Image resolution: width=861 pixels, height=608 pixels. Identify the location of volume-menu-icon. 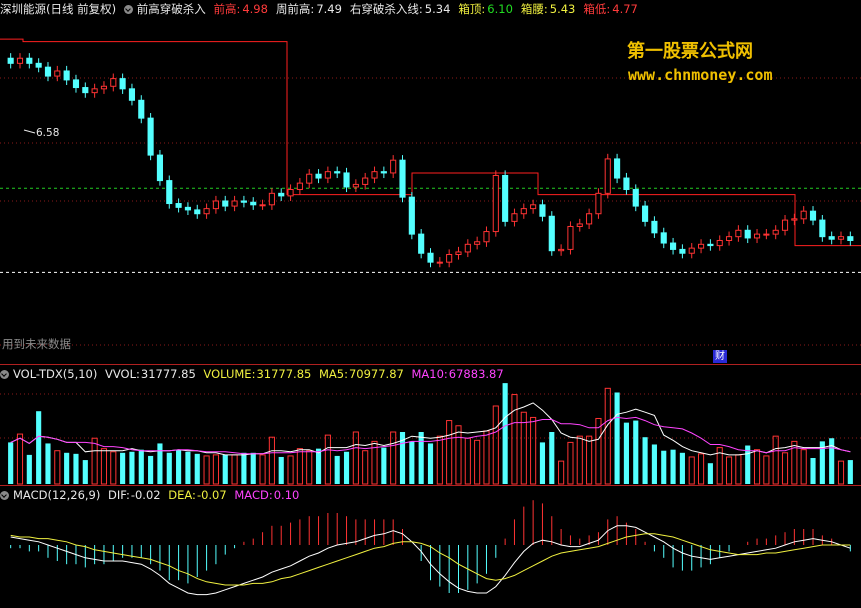
(4, 374).